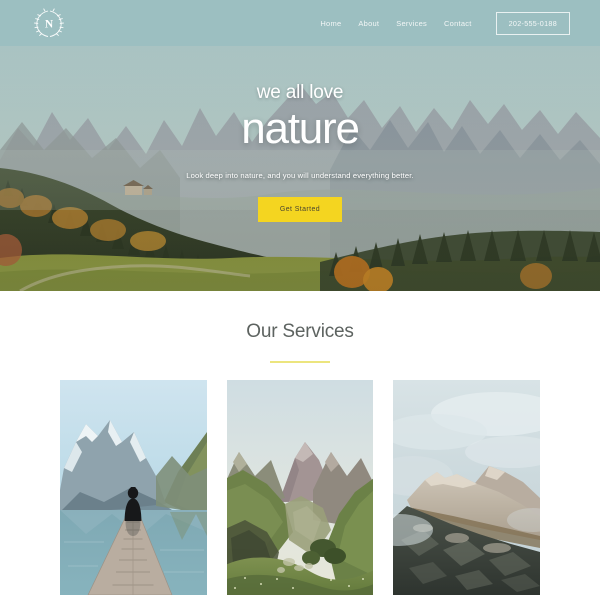 The height and width of the screenshot is (600, 600). I want to click on service-card-alpine-valley, so click(300, 487).